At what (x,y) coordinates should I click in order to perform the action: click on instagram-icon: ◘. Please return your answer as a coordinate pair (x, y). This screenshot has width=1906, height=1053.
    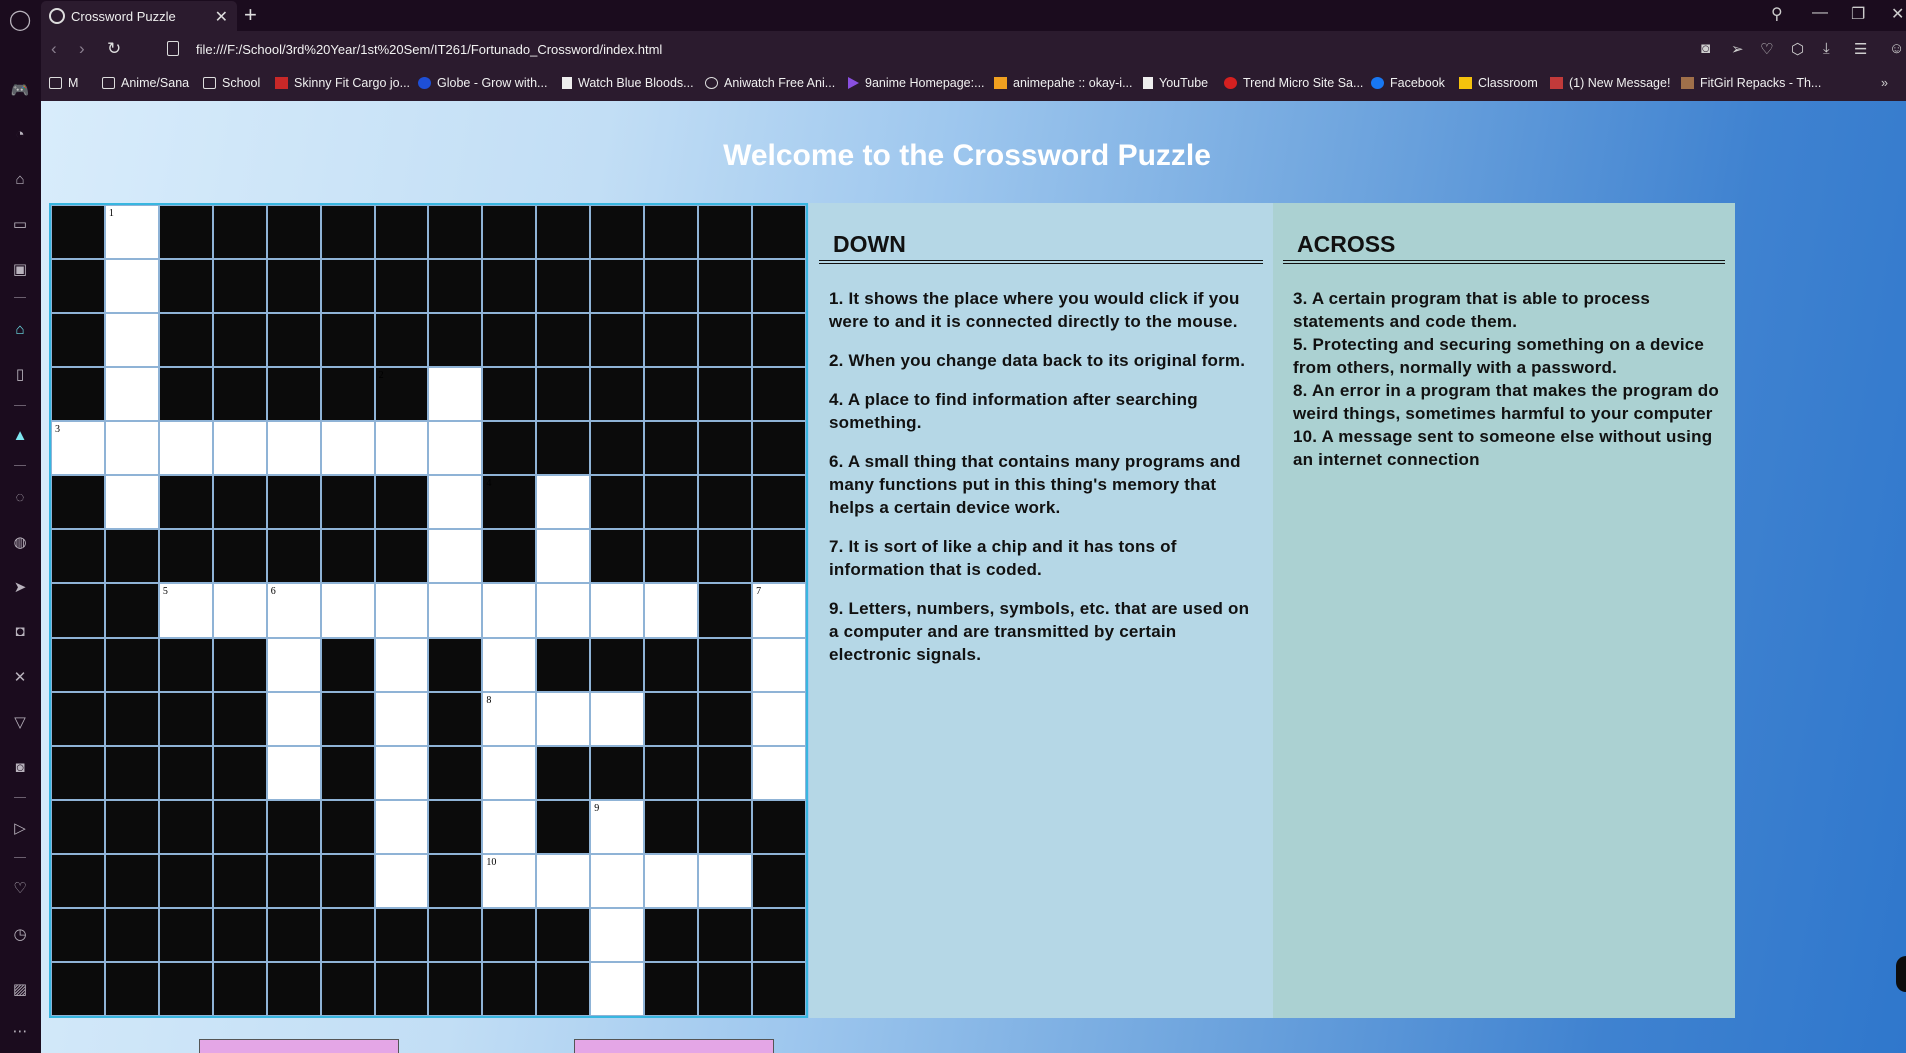
    Looking at the image, I should click on (20, 631).